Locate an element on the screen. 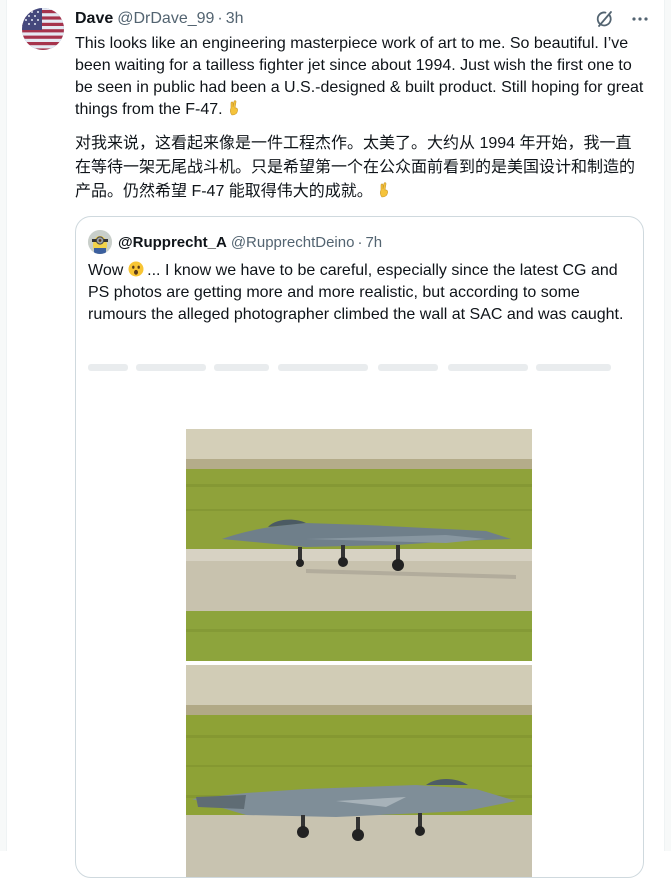 The width and height of the screenshot is (671, 878). crossed-fingers-emoji is located at coordinates (234, 108).